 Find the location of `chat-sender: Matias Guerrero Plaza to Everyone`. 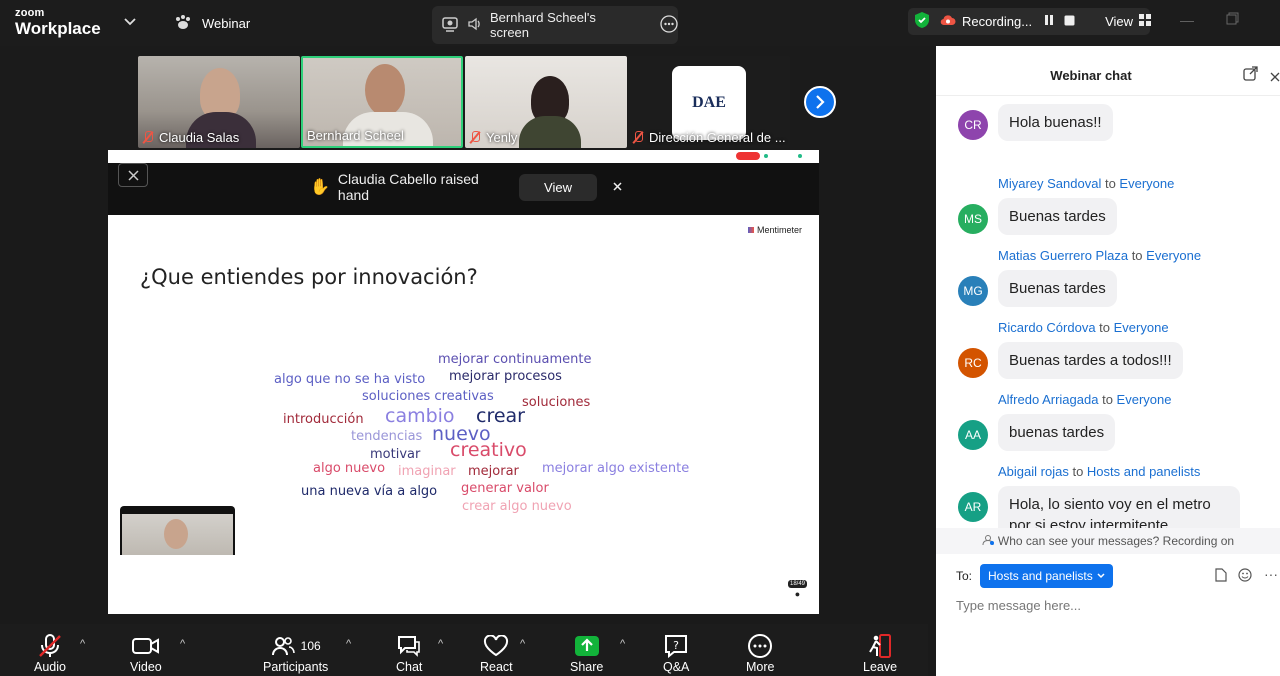

chat-sender: Matias Guerrero Plaza to Everyone is located at coordinates (1099, 255).